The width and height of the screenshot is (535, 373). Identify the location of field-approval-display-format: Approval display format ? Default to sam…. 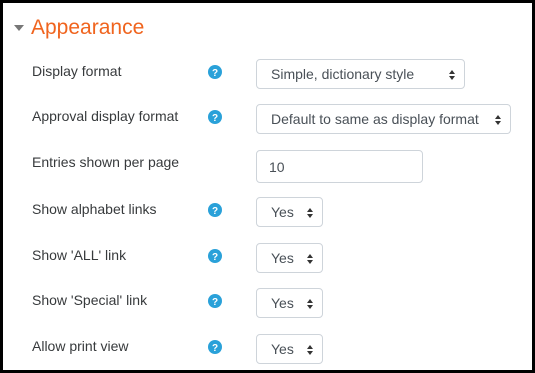
(267, 122).